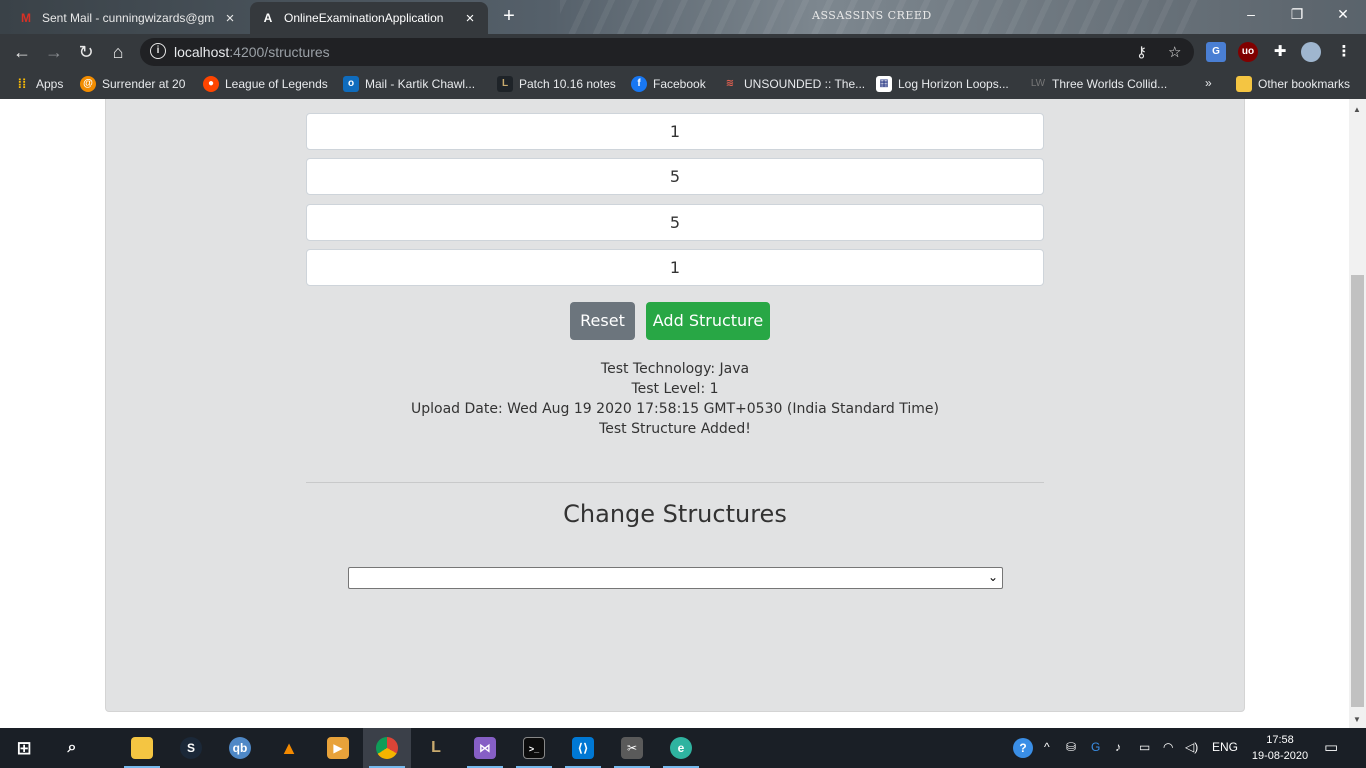  Describe the element at coordinates (567, 84) in the screenshot. I see `bookmark-label: Patch 10.16 notes` at that location.